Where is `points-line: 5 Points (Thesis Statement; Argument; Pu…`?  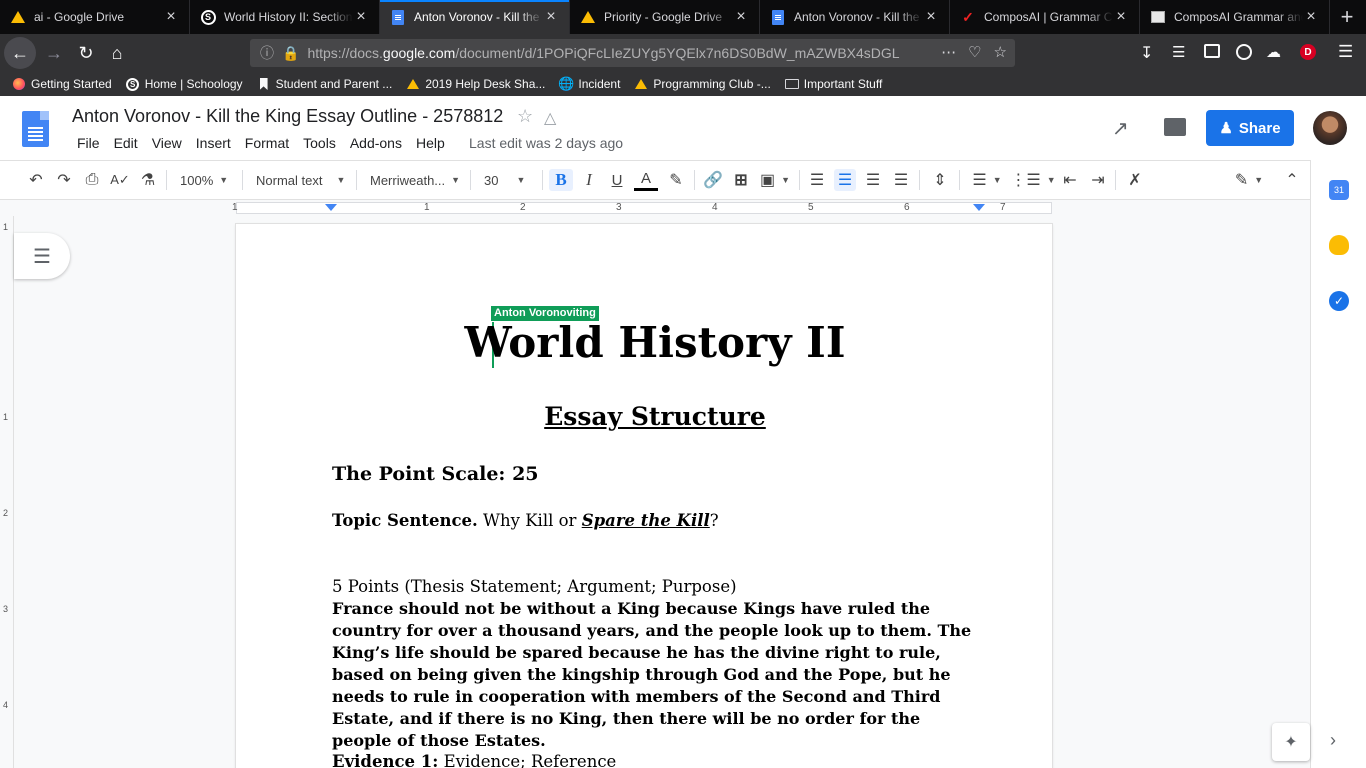 points-line: 5 Points (Thesis Statement; Argument; Pu… is located at coordinates (657, 587).